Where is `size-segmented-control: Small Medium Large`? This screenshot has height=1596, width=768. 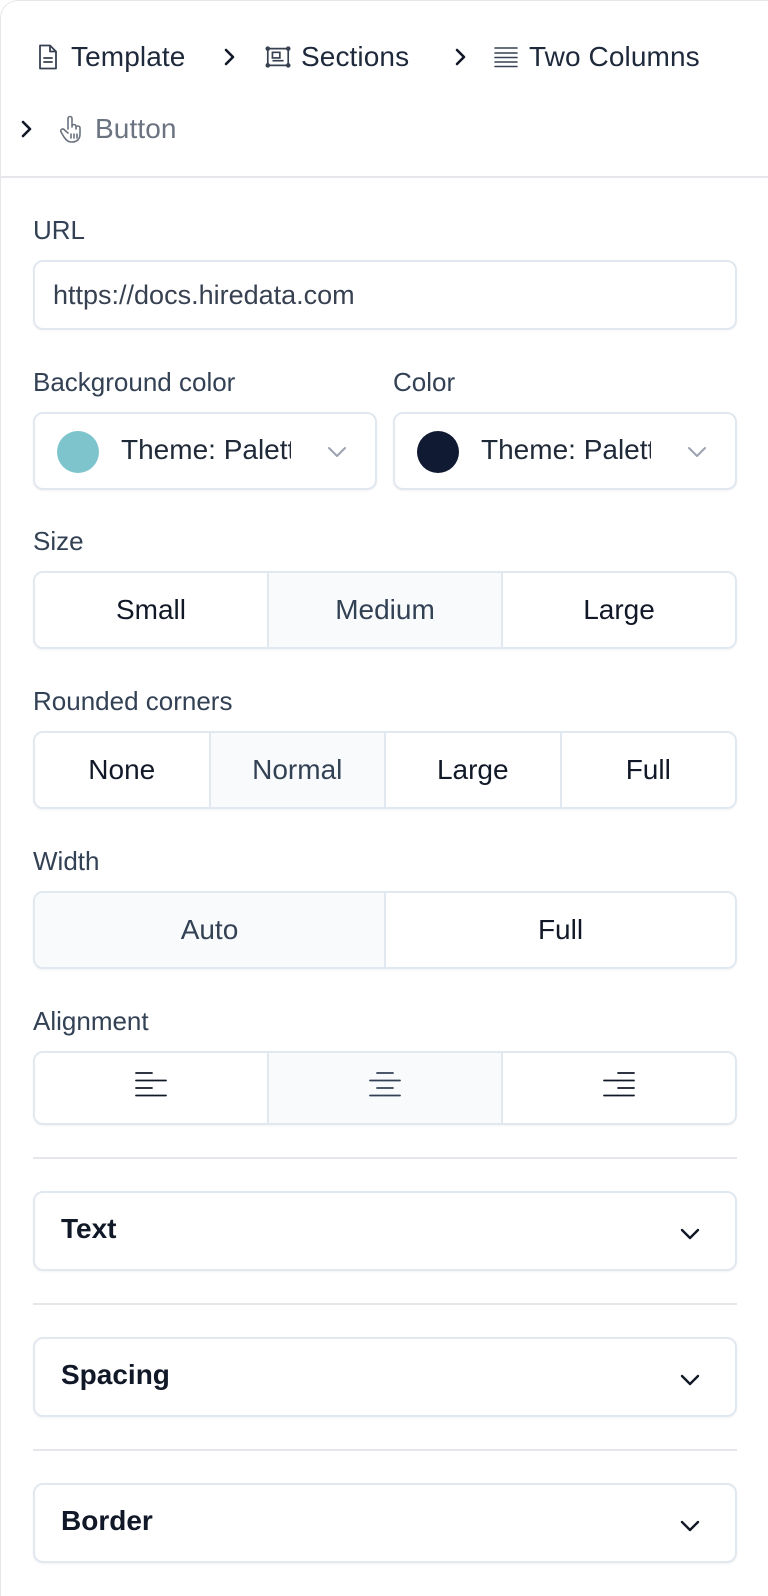
size-segmented-control: Small Medium Large is located at coordinates (385, 610).